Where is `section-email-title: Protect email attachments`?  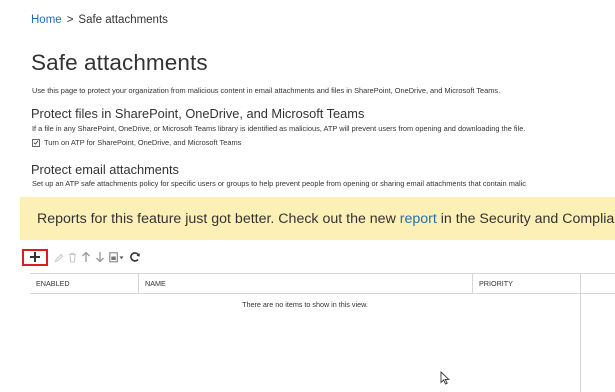 section-email-title: Protect email attachments is located at coordinates (105, 169).